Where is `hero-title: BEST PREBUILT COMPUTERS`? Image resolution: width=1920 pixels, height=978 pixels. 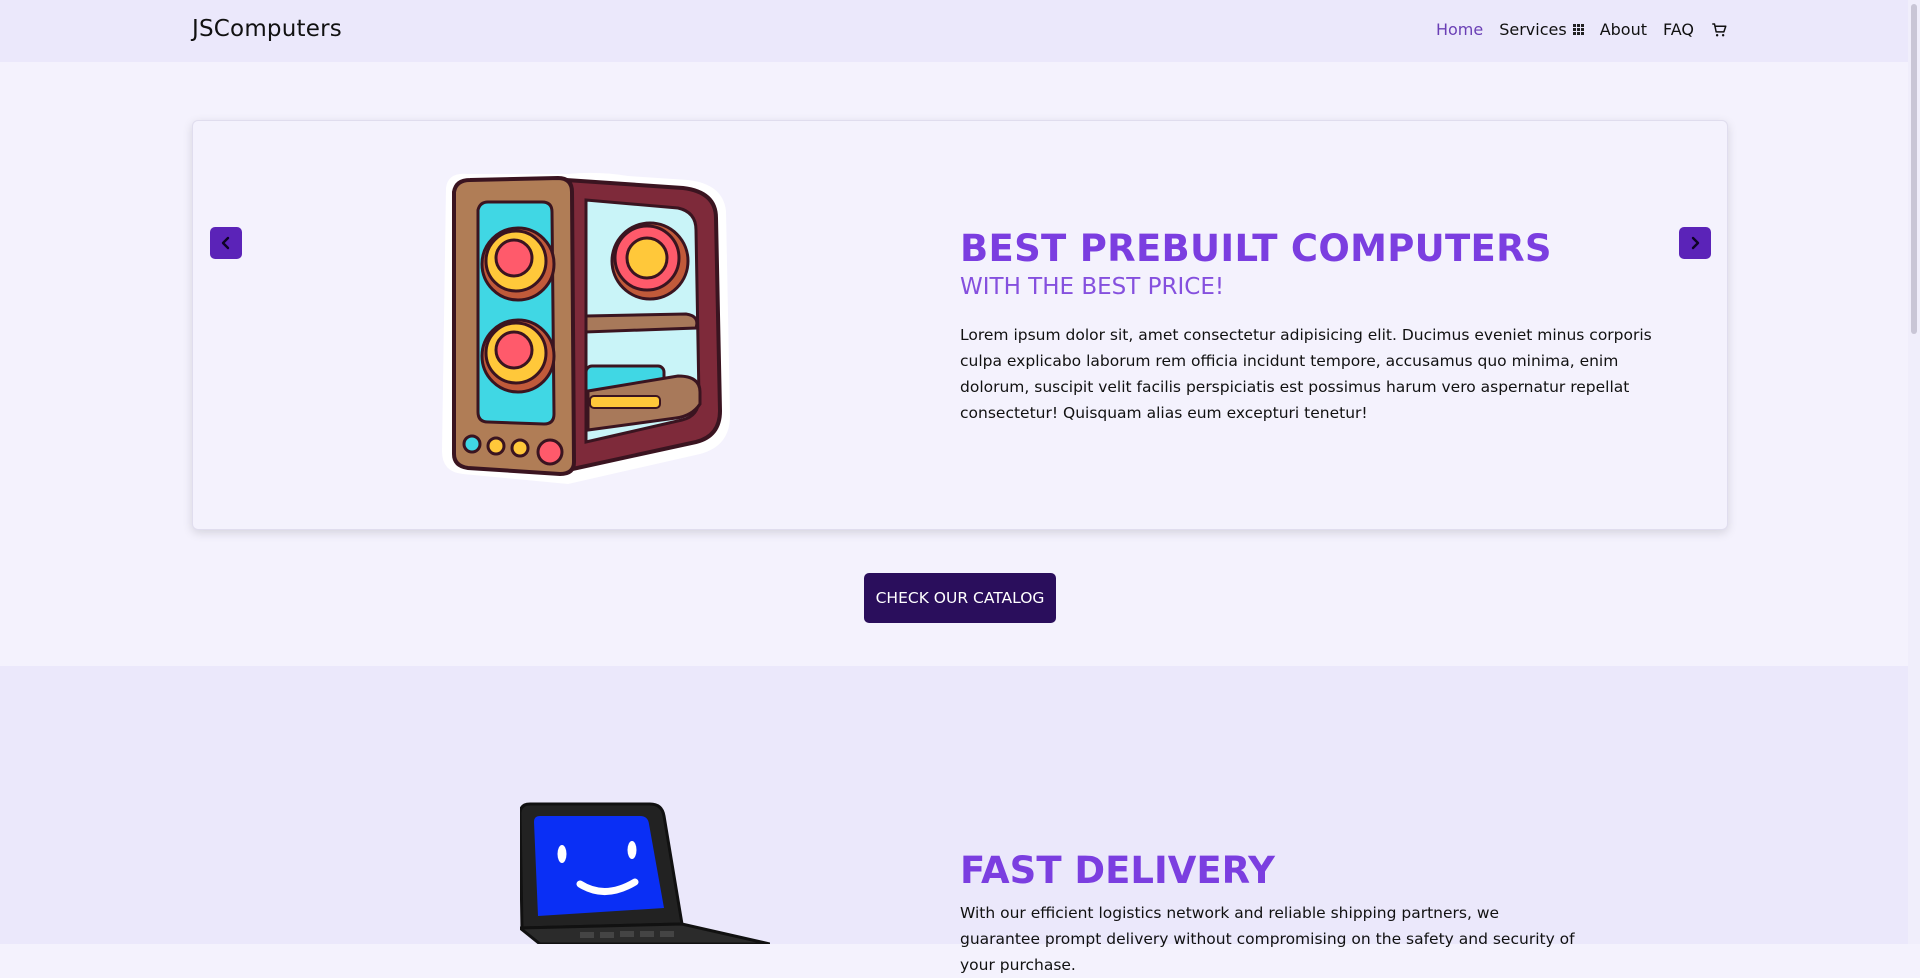 hero-title: BEST PREBUILT COMPUTERS is located at coordinates (1256, 248).